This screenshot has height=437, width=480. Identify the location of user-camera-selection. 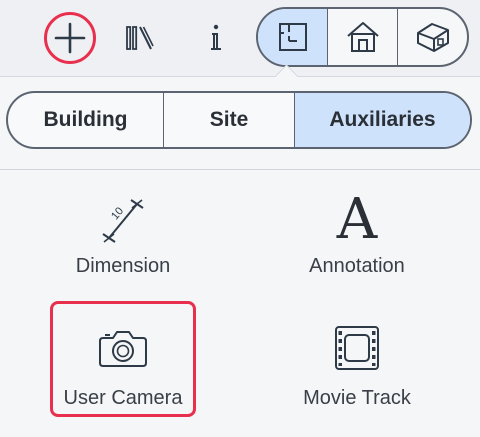
(123, 359).